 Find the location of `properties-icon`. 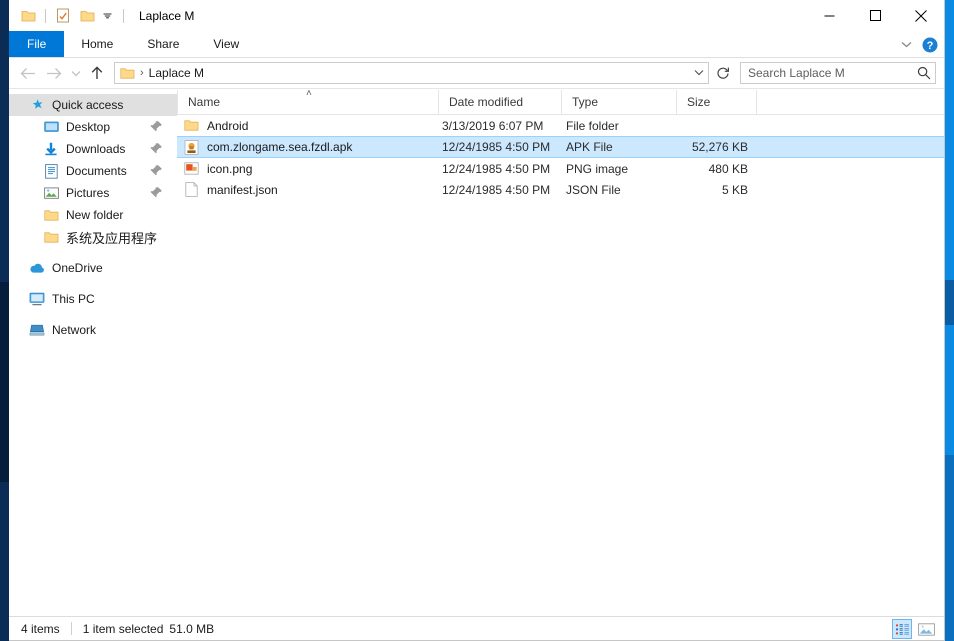

properties-icon is located at coordinates (63, 16).